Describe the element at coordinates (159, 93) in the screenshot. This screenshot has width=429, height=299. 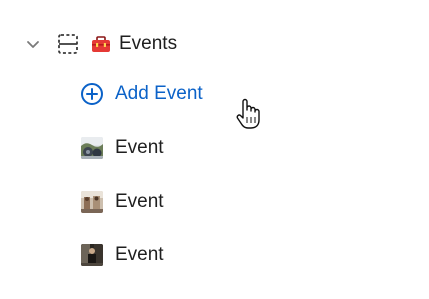
I see `add-event-label: Add Event` at that location.